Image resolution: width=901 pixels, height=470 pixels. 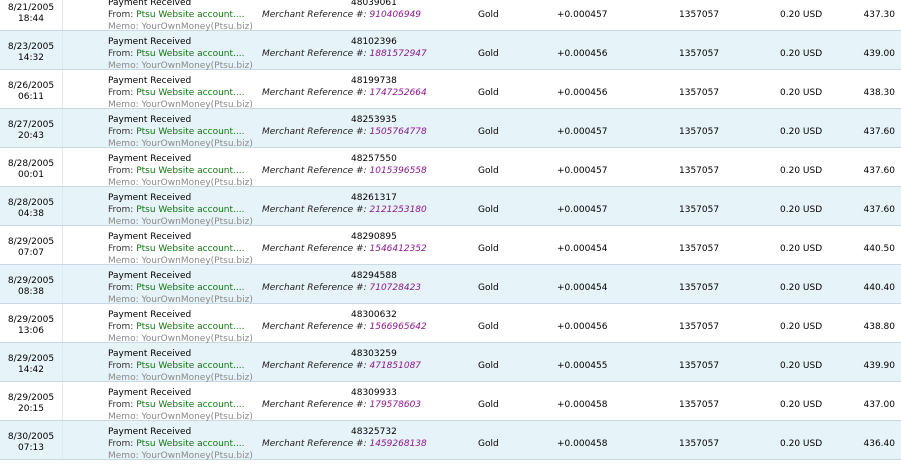 I want to click on rate-cell: 440.40, so click(x=879, y=288).